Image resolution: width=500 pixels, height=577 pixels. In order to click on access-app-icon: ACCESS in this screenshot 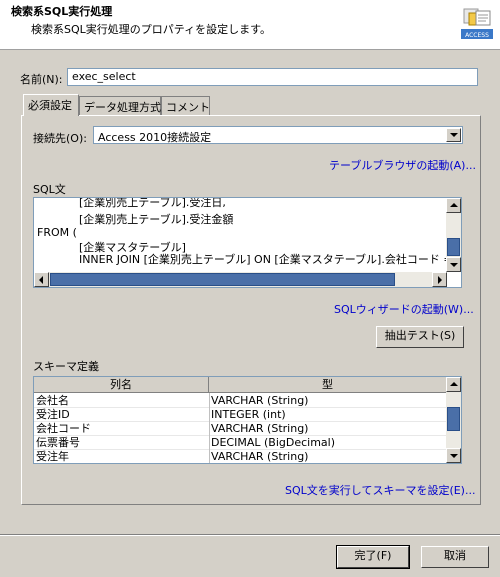, I will do `click(477, 23)`.